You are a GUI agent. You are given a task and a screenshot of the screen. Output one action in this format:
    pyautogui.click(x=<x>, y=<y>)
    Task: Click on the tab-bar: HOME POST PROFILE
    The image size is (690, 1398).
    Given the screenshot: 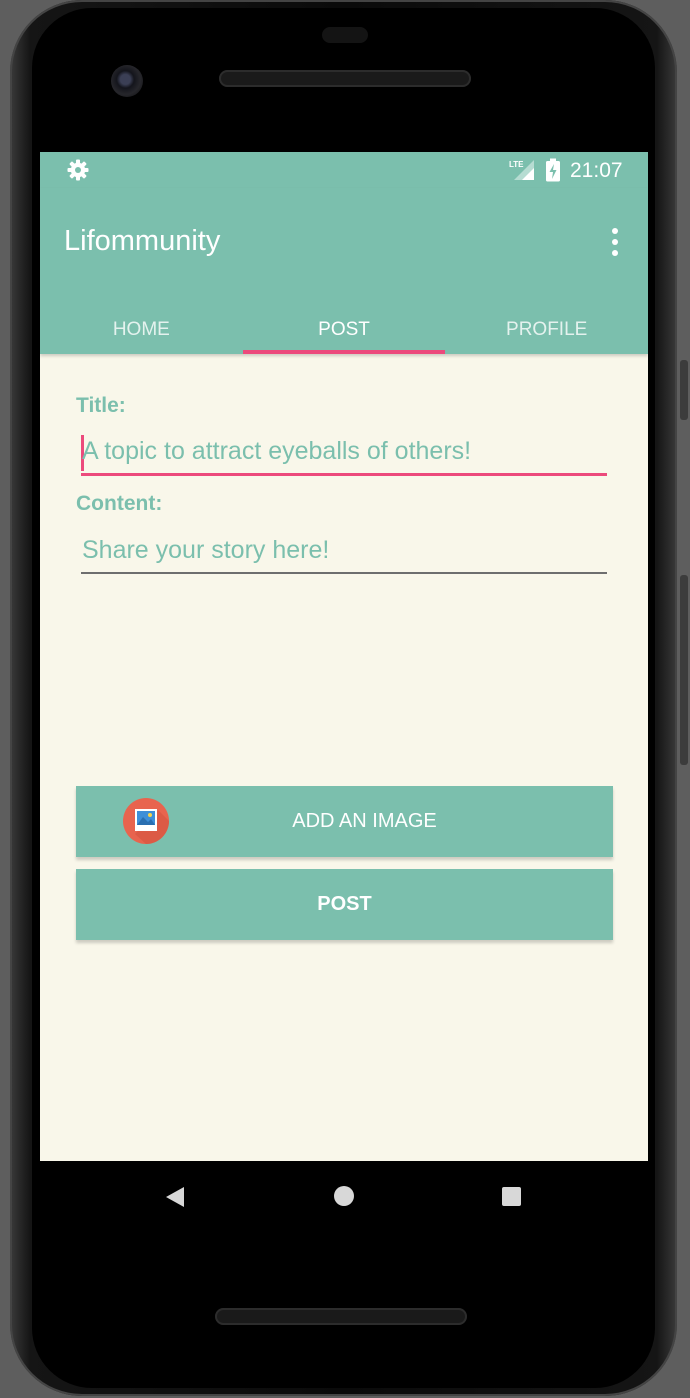 What is the action you would take?
    pyautogui.click(x=344, y=333)
    